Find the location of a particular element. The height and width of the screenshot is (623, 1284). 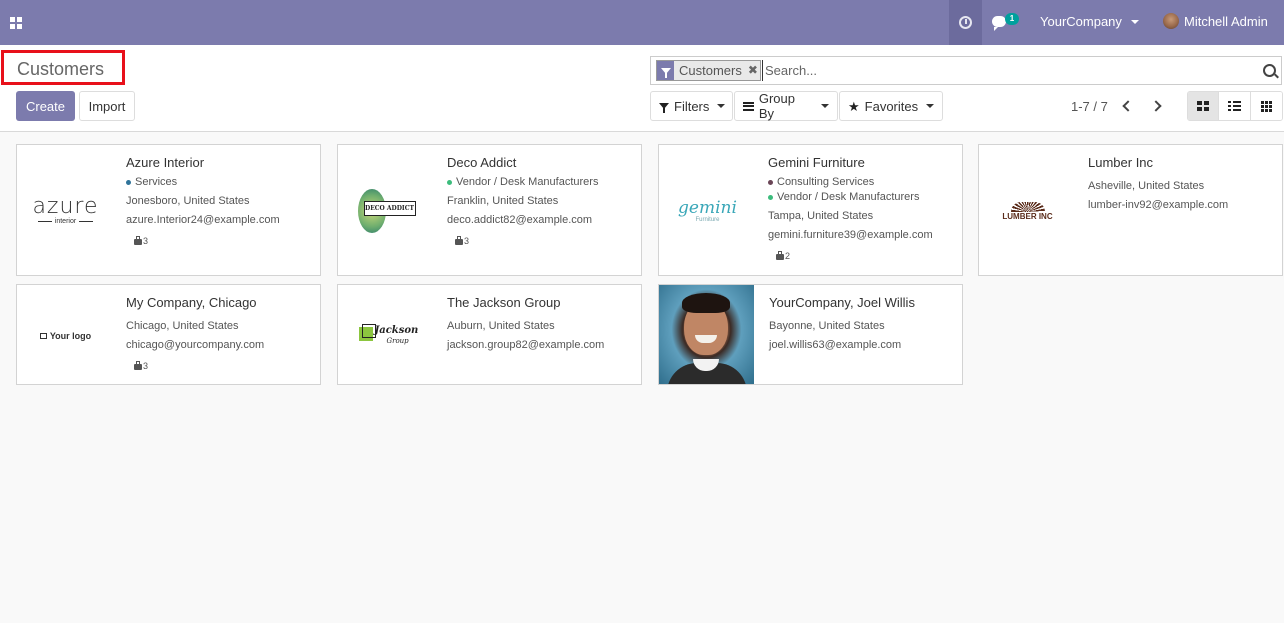

card-address: Jonesboro, United States is located at coordinates (188, 201).